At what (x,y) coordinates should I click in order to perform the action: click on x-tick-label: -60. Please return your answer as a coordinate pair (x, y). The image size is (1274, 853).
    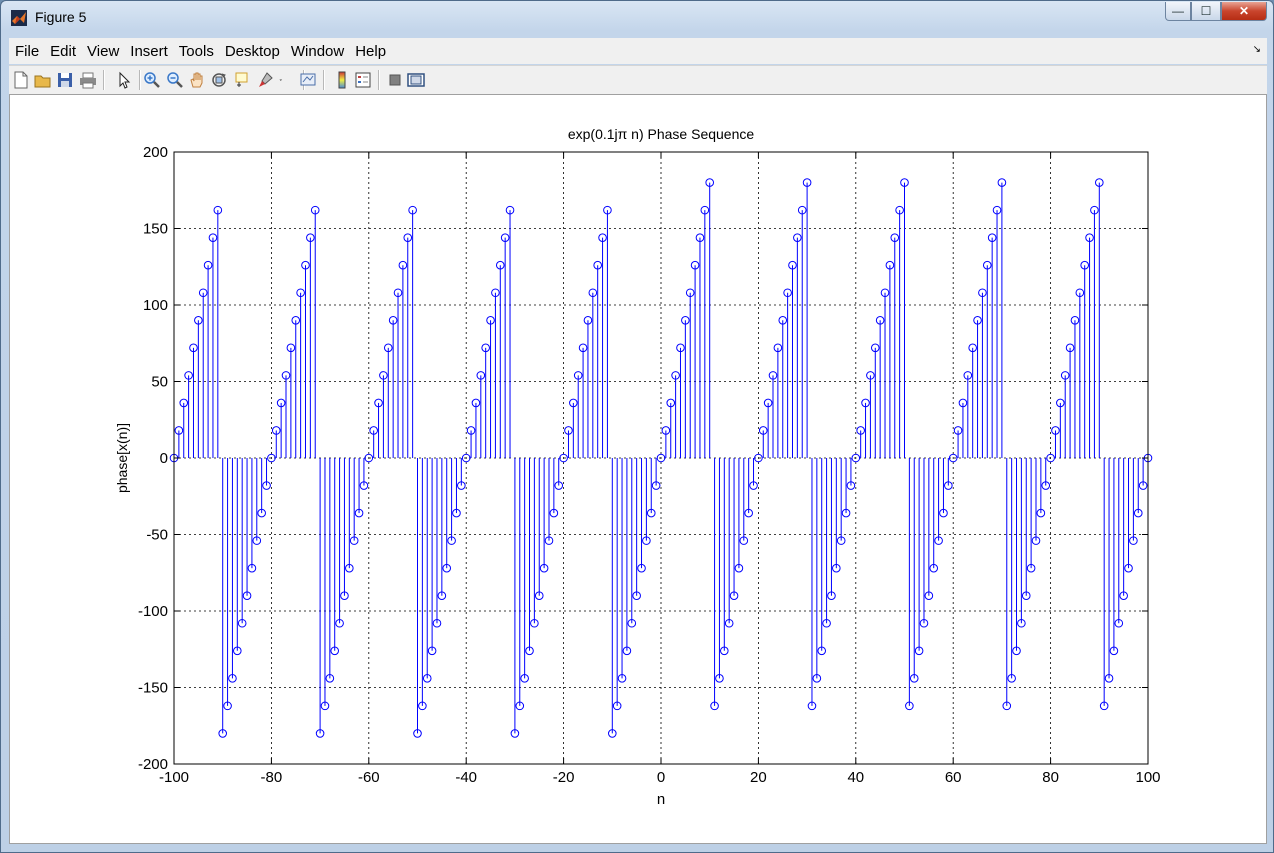
    Looking at the image, I should click on (369, 777).